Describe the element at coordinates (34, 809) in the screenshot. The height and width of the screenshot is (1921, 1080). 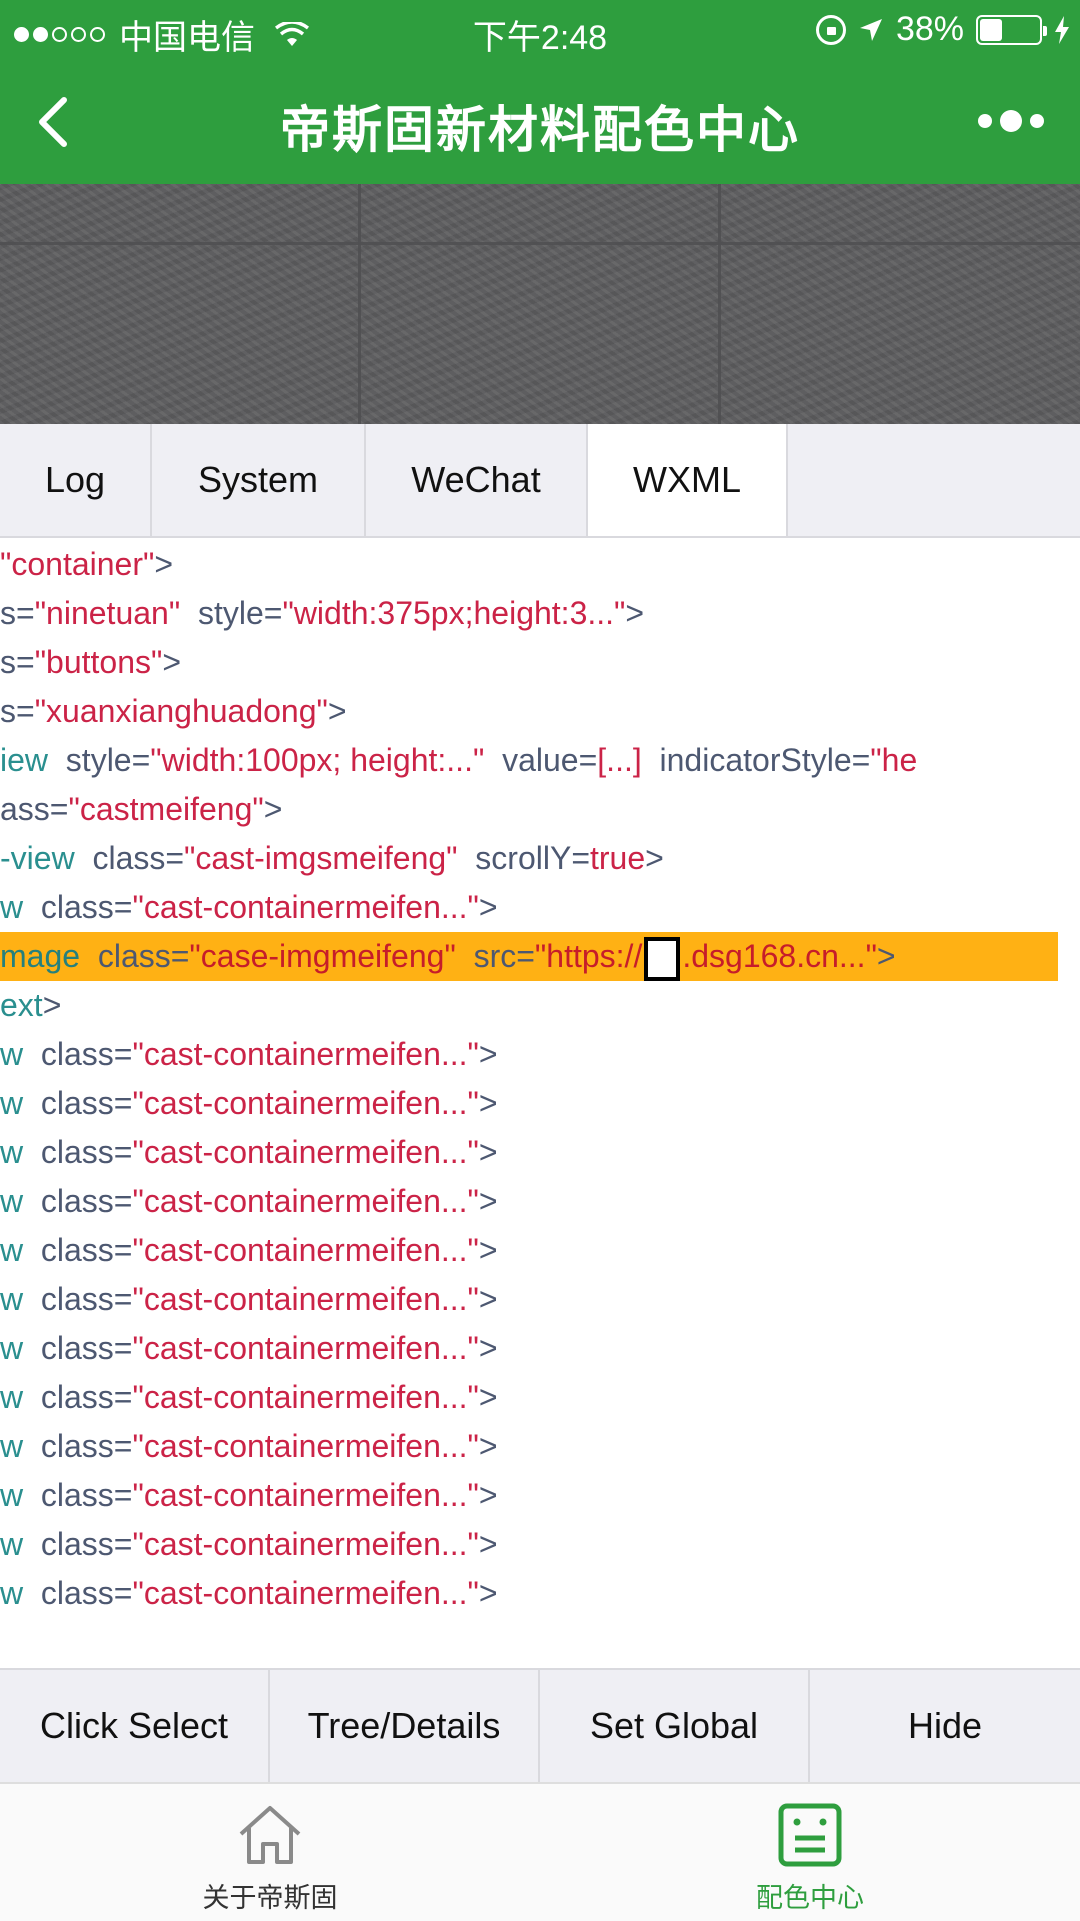
I see `wxml-token-attr: ass=` at that location.